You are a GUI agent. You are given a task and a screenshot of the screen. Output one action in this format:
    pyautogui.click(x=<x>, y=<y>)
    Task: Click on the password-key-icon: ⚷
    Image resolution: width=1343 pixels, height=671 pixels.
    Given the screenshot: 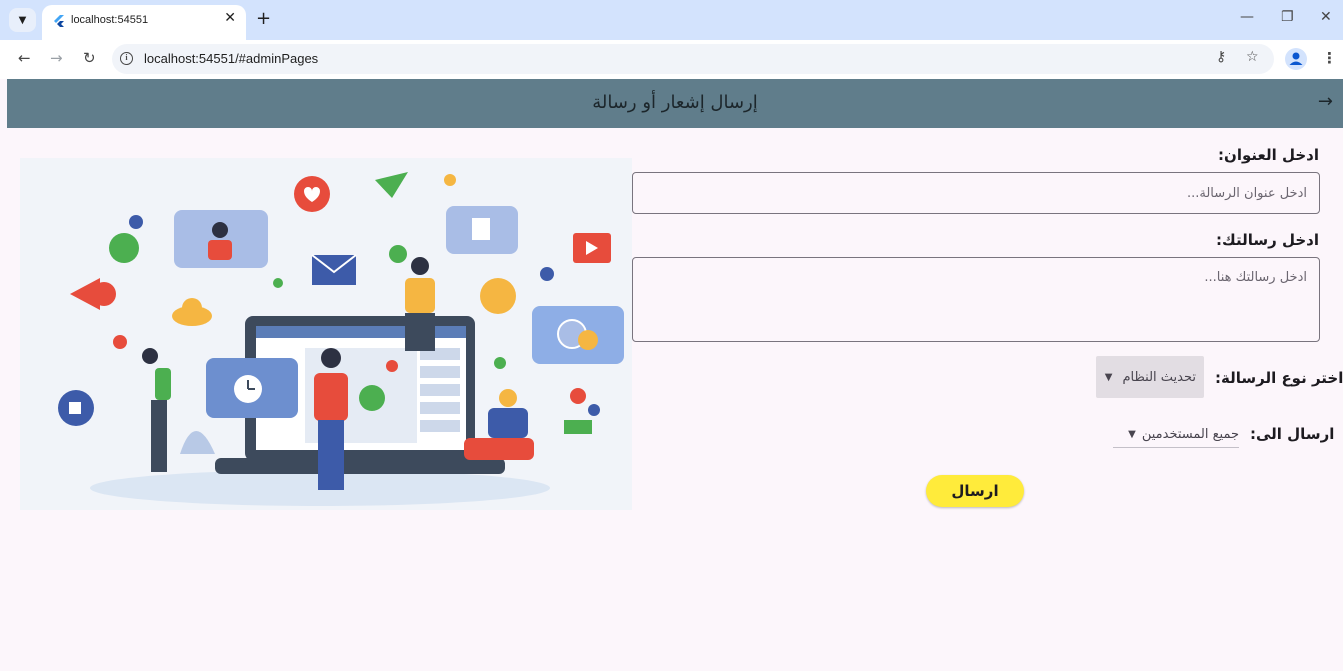 What is the action you would take?
    pyautogui.click(x=1221, y=57)
    